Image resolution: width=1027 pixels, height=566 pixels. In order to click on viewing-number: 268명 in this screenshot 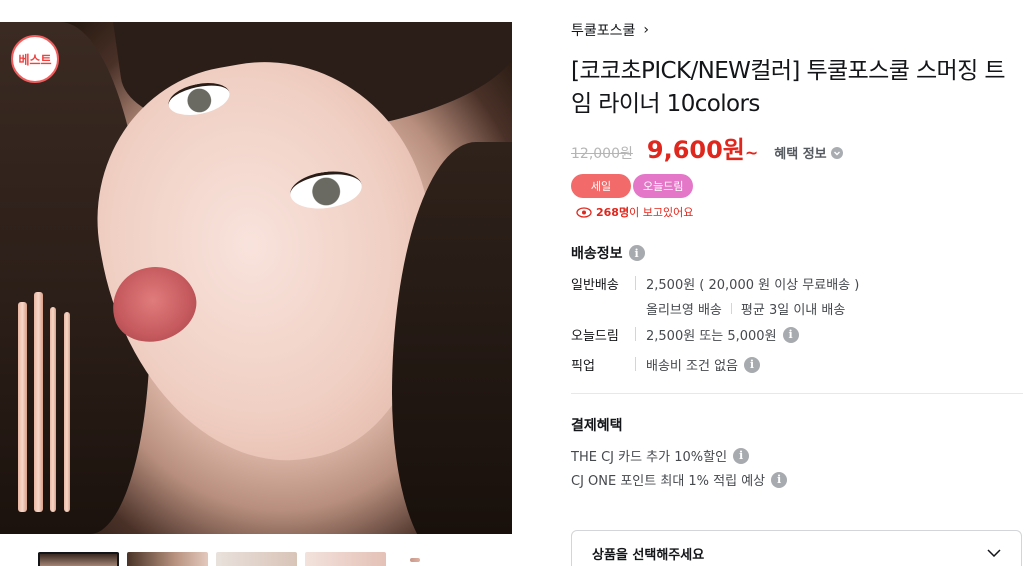, I will do `click(613, 212)`.